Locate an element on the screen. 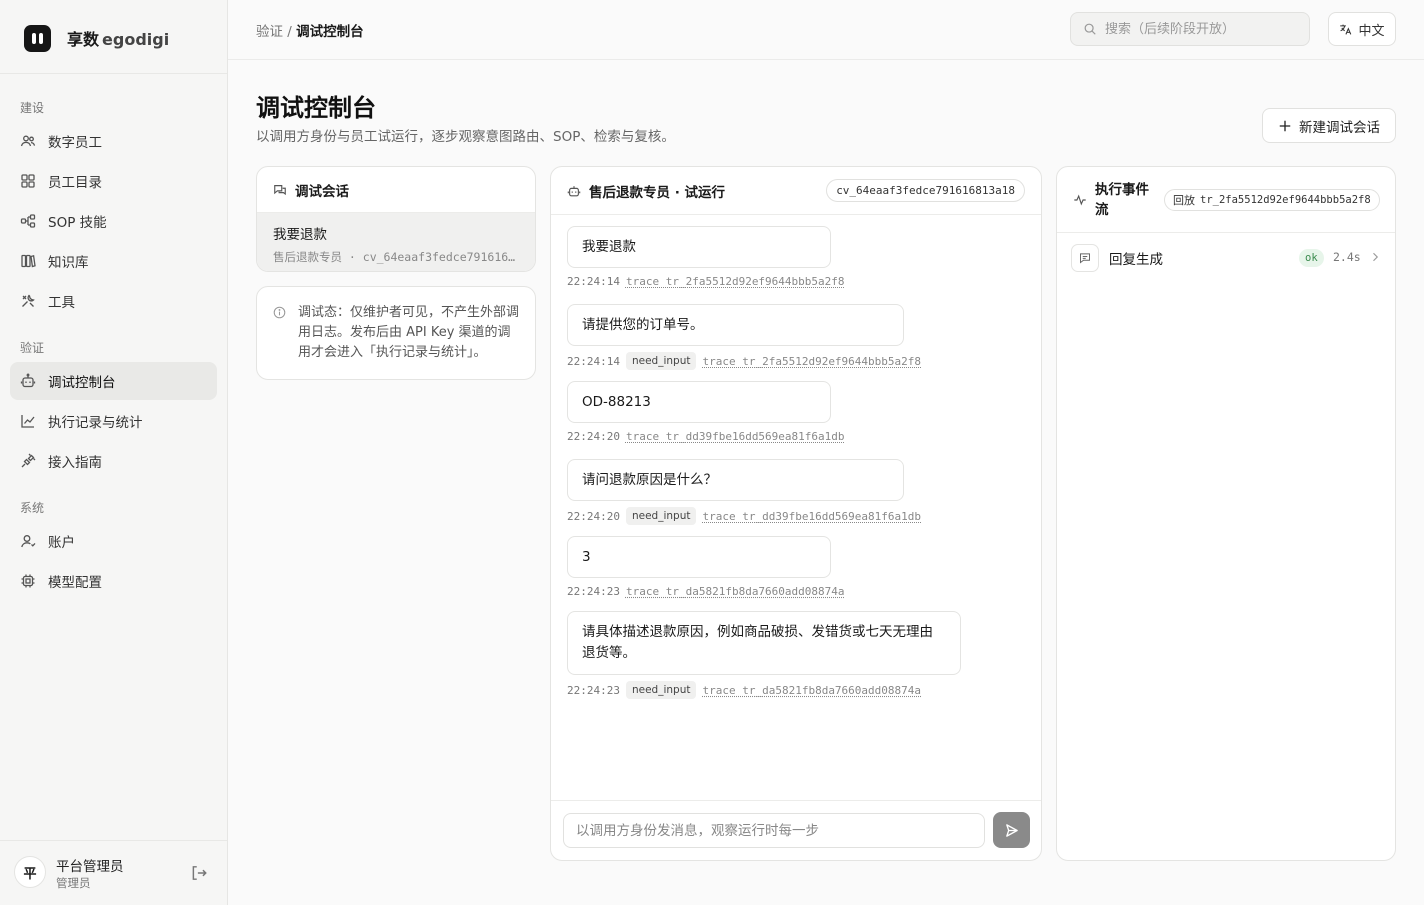  message-square-icon is located at coordinates (1085, 258).